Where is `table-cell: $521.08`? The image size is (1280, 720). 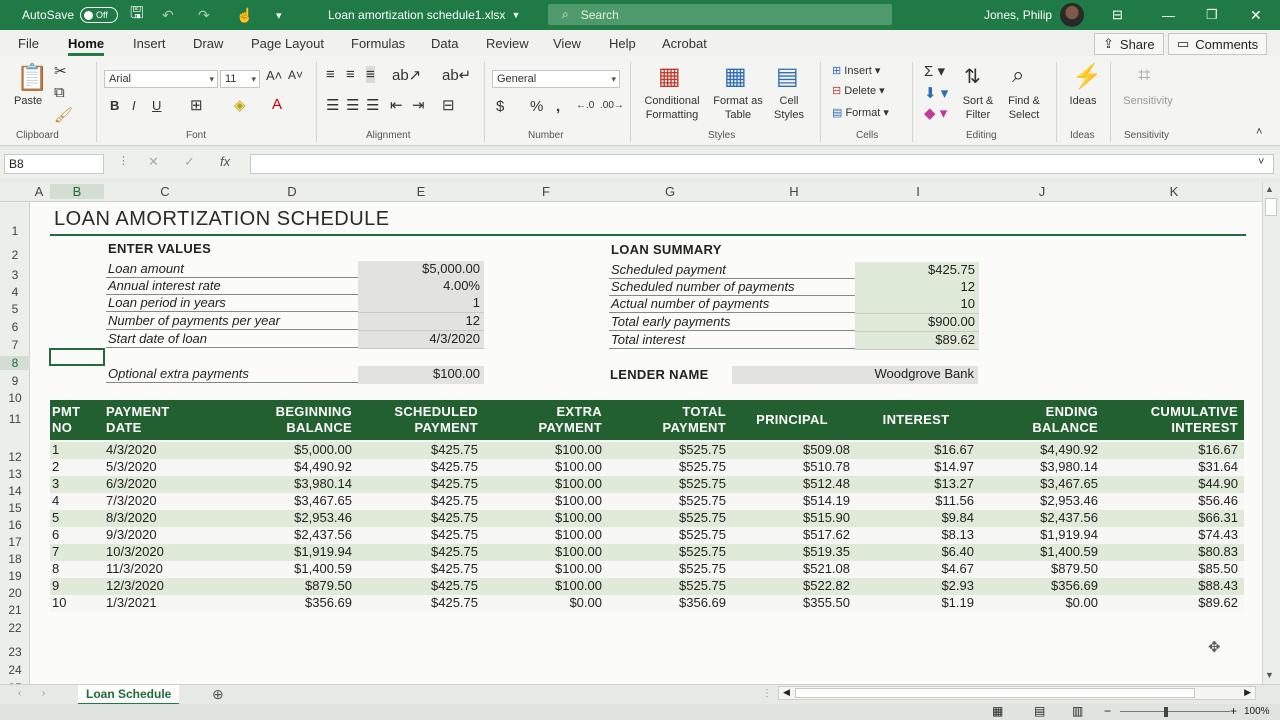
table-cell: $521.08 is located at coordinates (792, 568).